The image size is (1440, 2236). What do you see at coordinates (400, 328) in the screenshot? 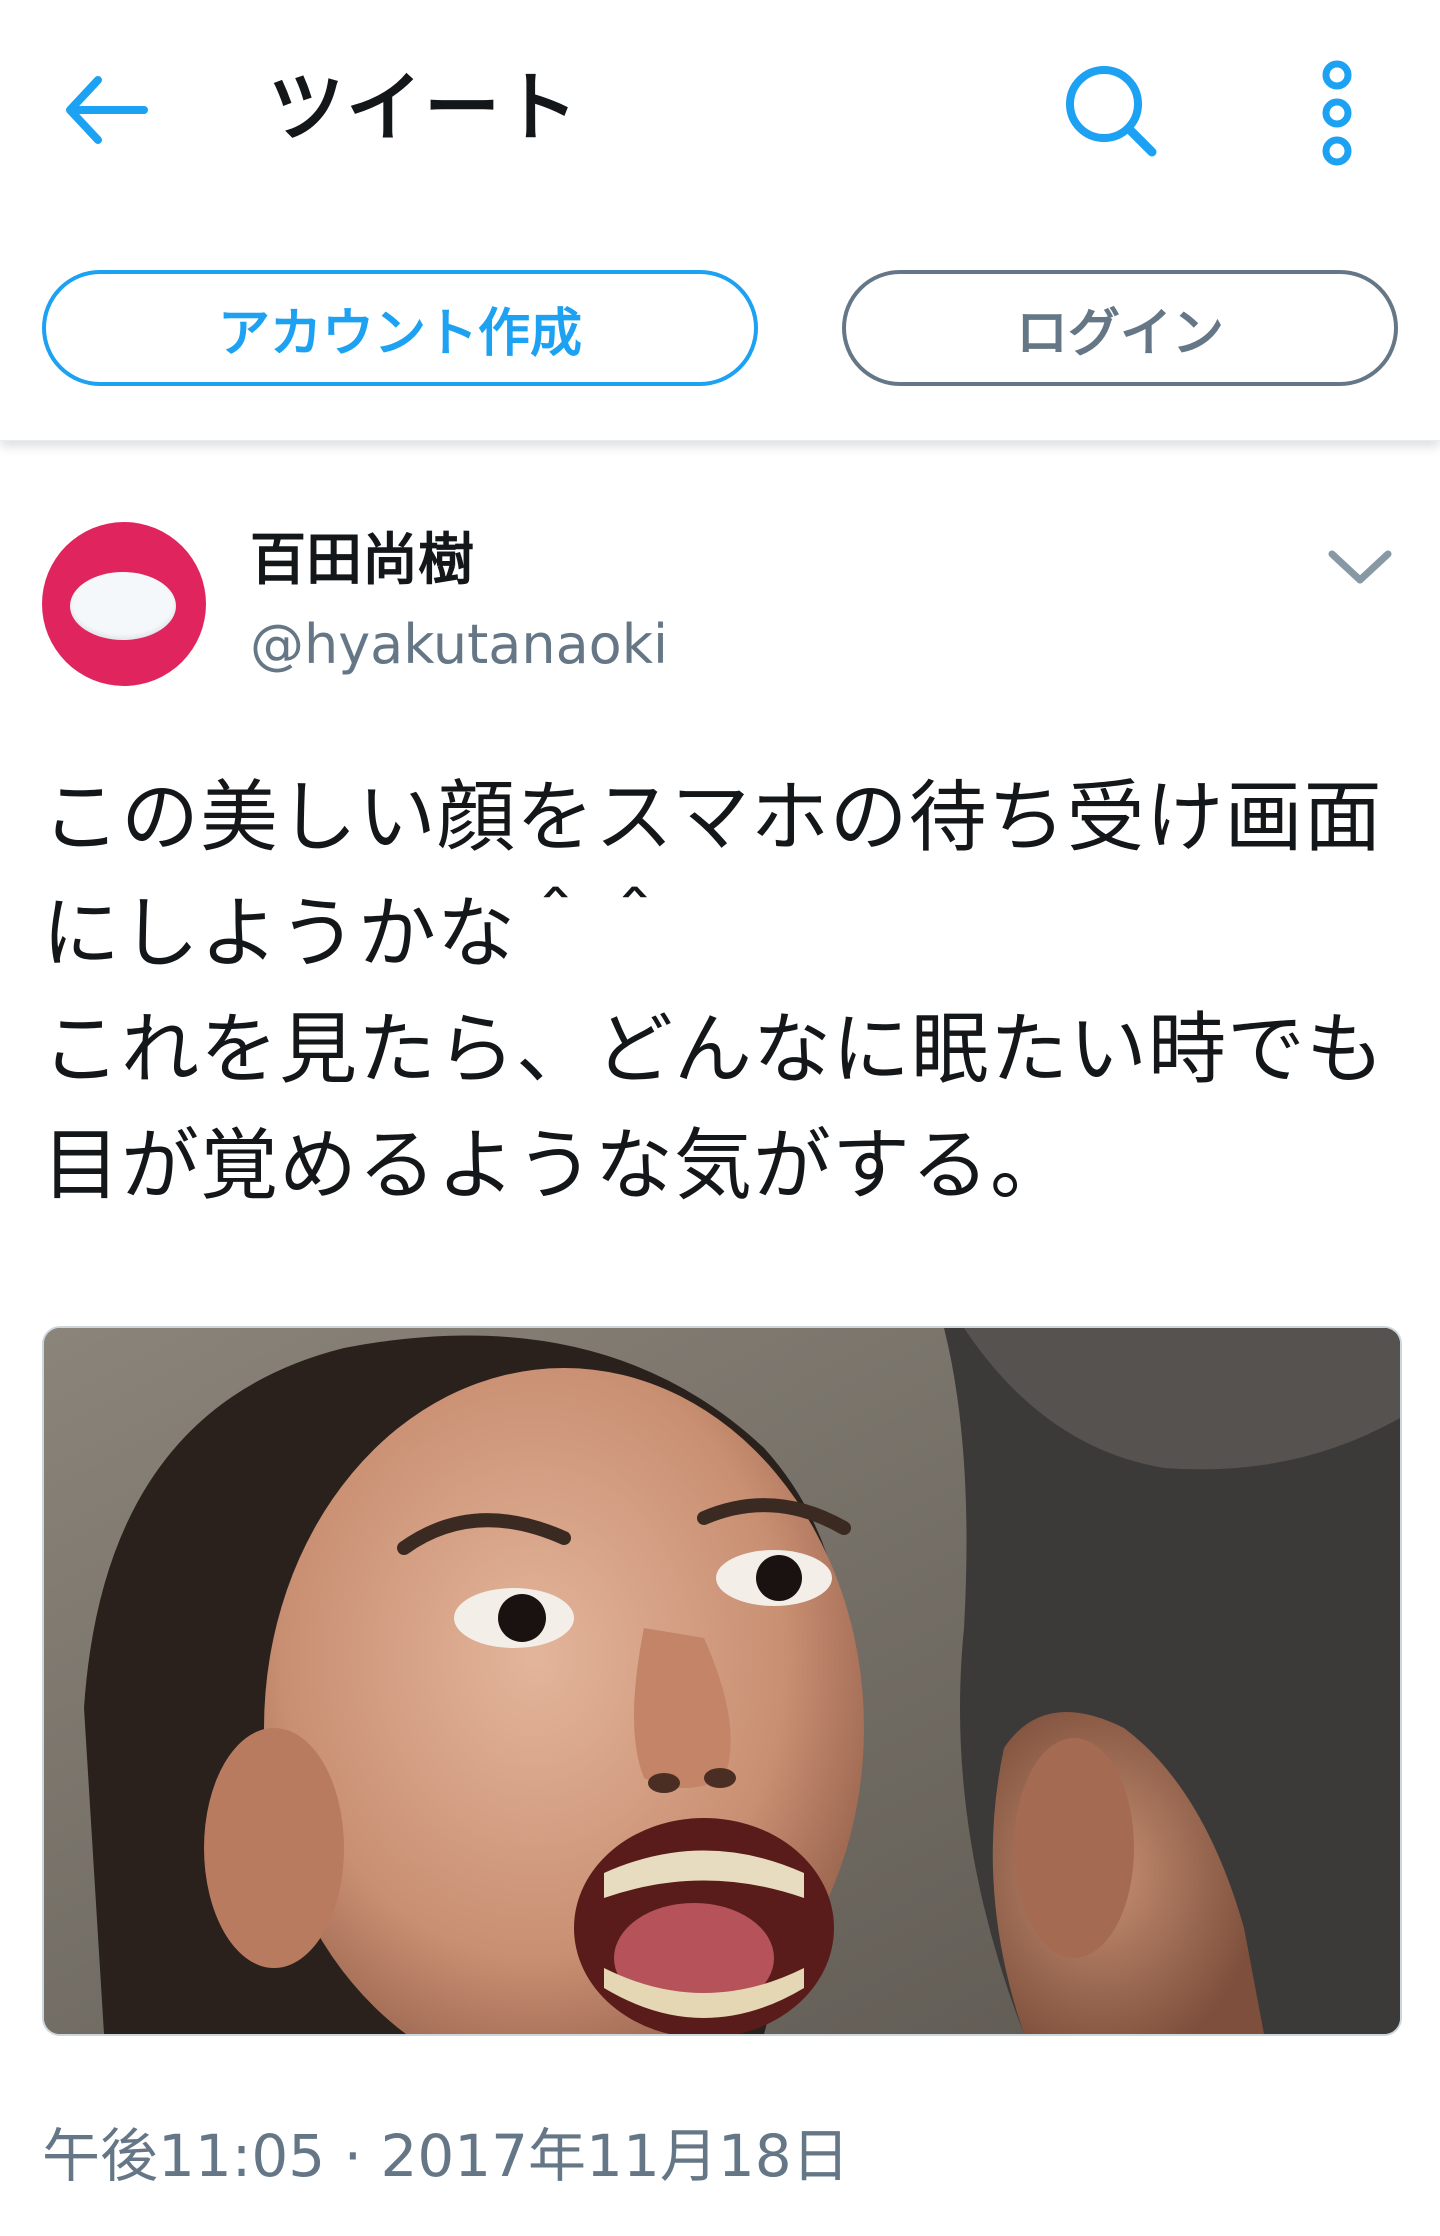
I see `create-account-button: アカウント作成` at bounding box center [400, 328].